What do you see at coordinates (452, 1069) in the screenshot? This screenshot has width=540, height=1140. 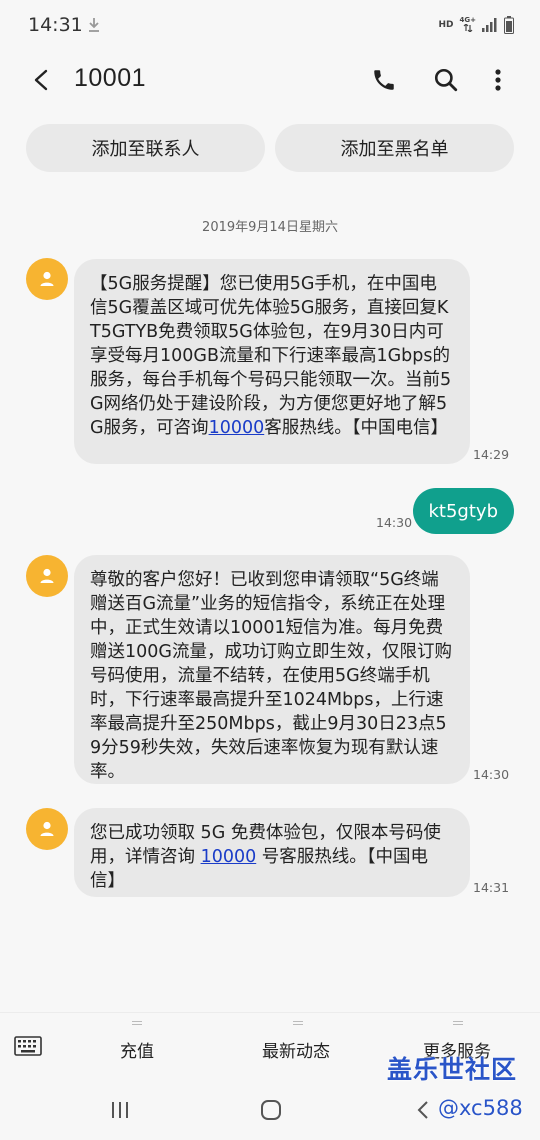 I see `watermark-title: 盖乐世社区` at bounding box center [452, 1069].